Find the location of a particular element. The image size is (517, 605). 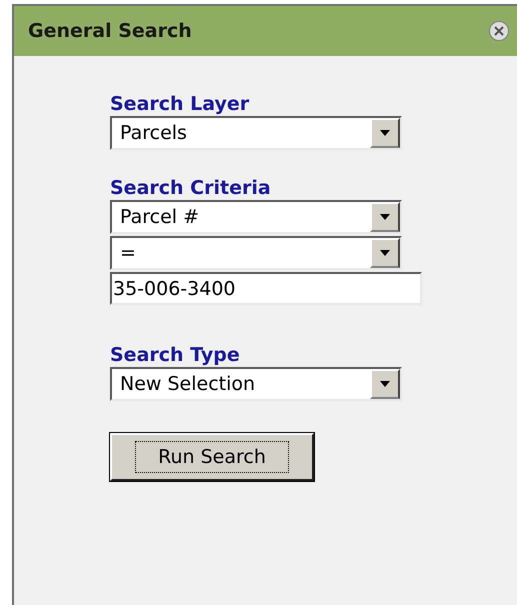

dropdown-value: Parcel # is located at coordinates (159, 217).